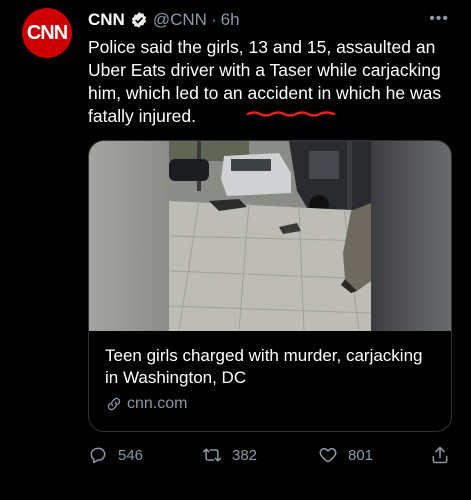  I want to click on reply-button: 546, so click(115, 455).